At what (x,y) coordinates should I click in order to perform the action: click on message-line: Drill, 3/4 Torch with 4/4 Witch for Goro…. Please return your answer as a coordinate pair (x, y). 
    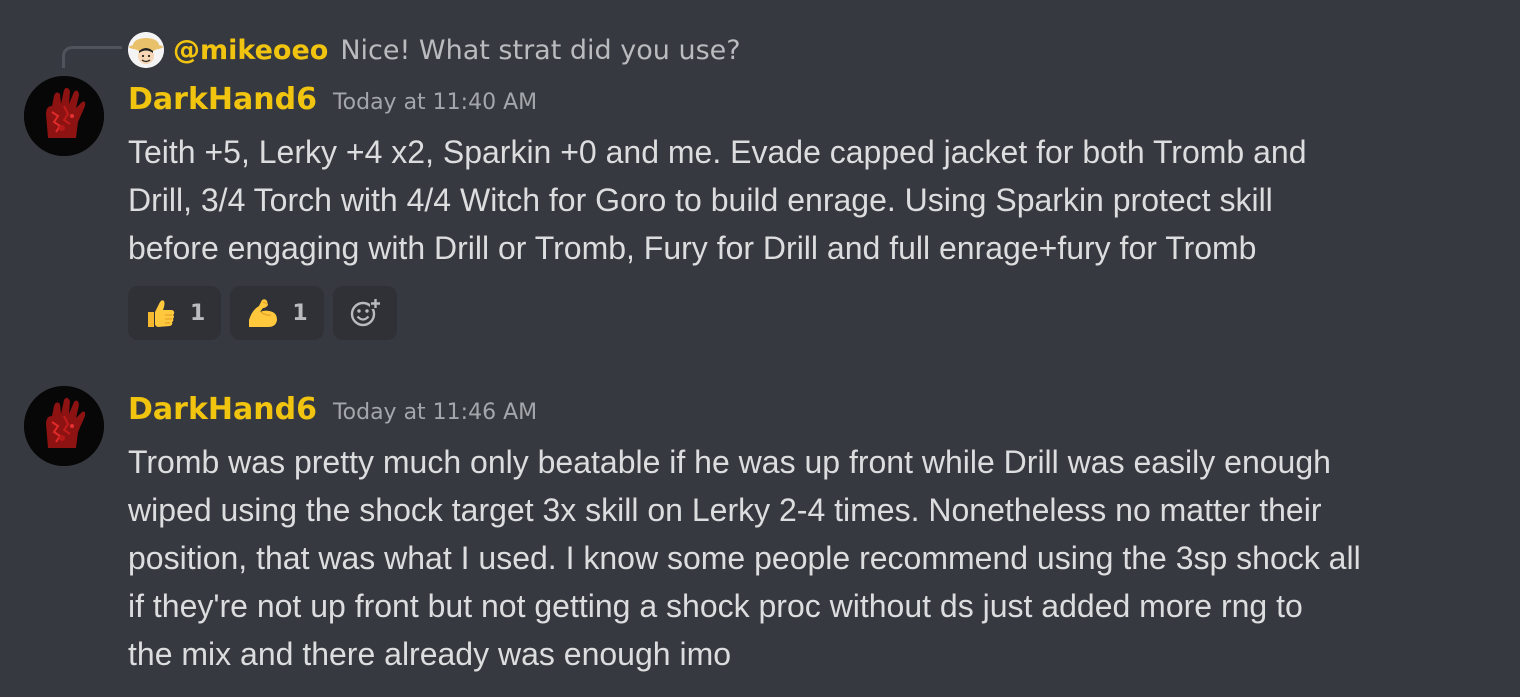
    Looking at the image, I should click on (700, 200).